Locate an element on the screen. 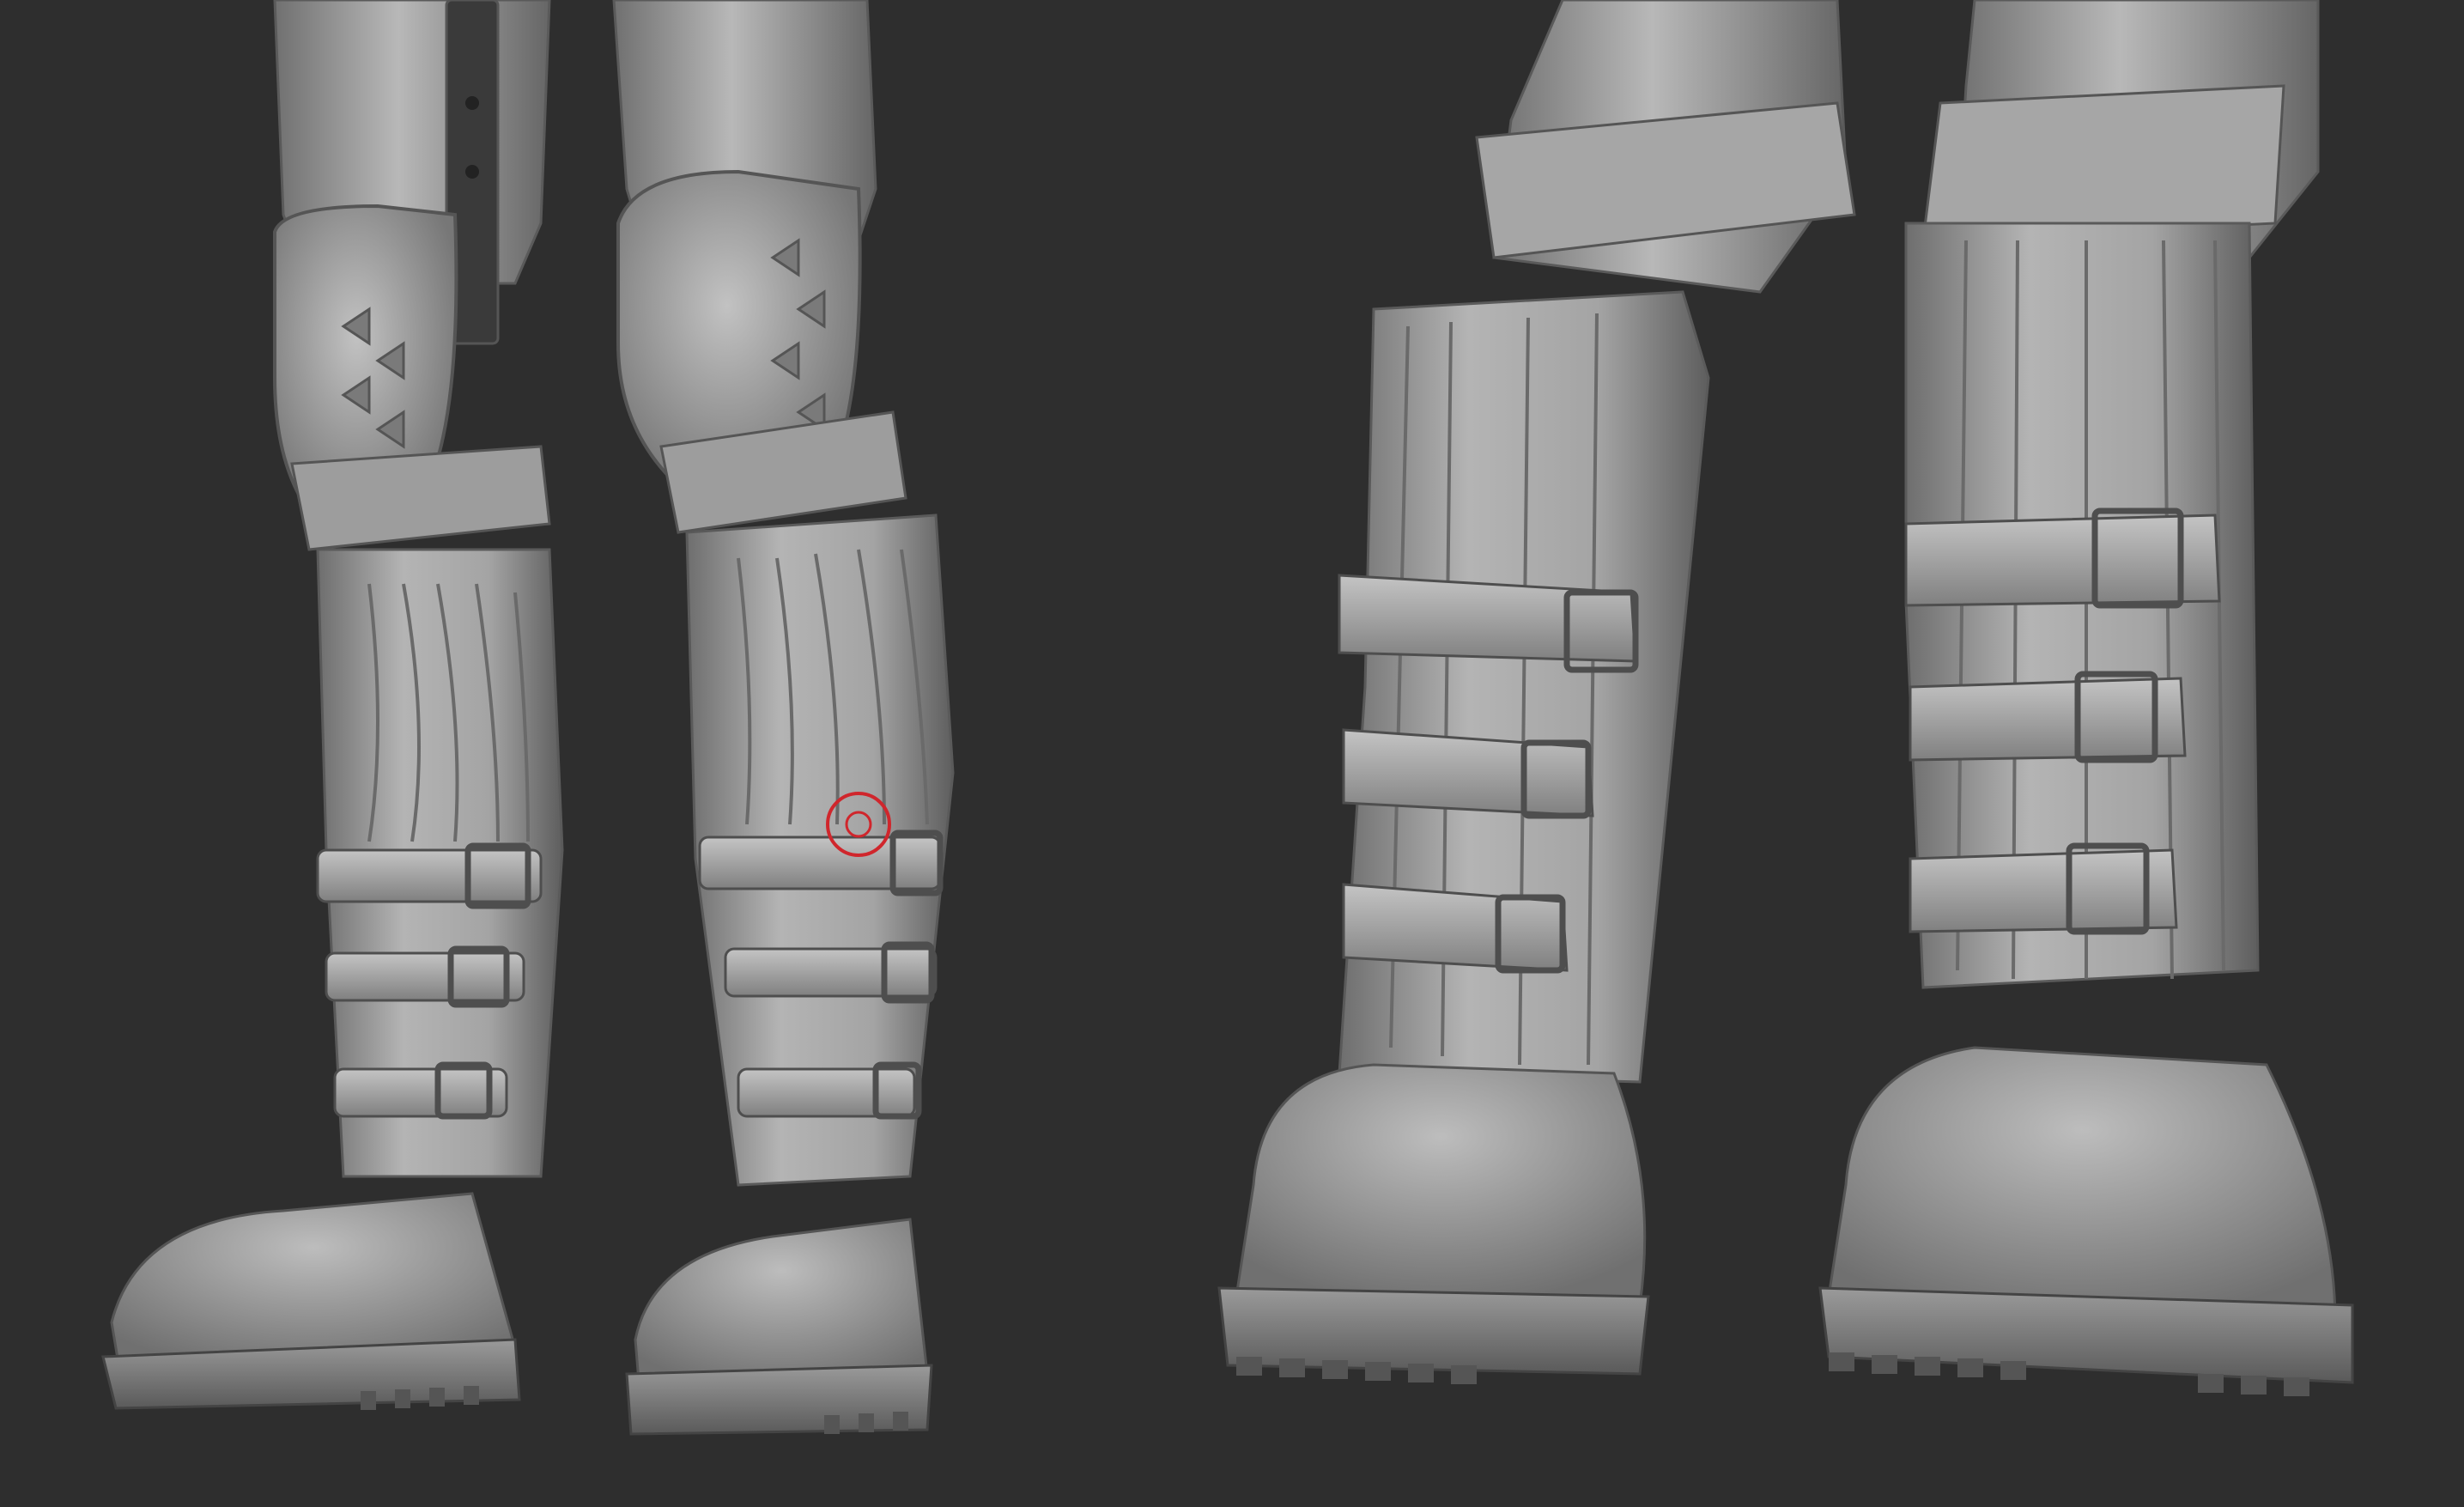 The height and width of the screenshot is (1507, 2464). front-right-boot is located at coordinates (783, 718).